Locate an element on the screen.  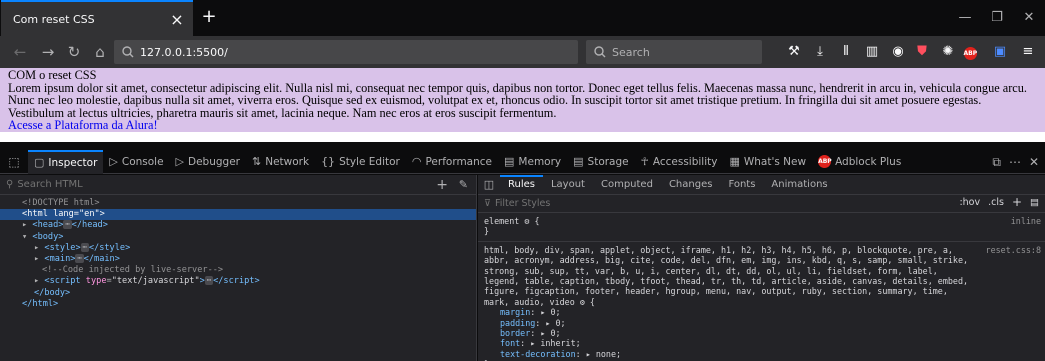
tab-inspector: ▢ Inspector is located at coordinates (66, 161).